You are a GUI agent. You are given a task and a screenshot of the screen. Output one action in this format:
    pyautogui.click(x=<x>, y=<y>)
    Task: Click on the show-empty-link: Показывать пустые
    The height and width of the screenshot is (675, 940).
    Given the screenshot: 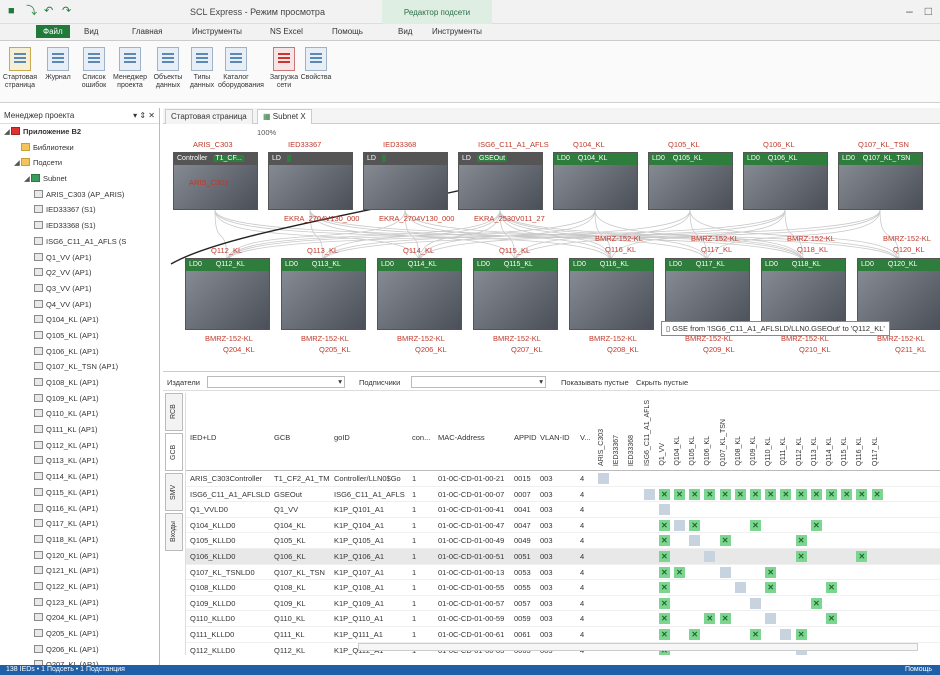 What is the action you would take?
    pyautogui.click(x=595, y=382)
    